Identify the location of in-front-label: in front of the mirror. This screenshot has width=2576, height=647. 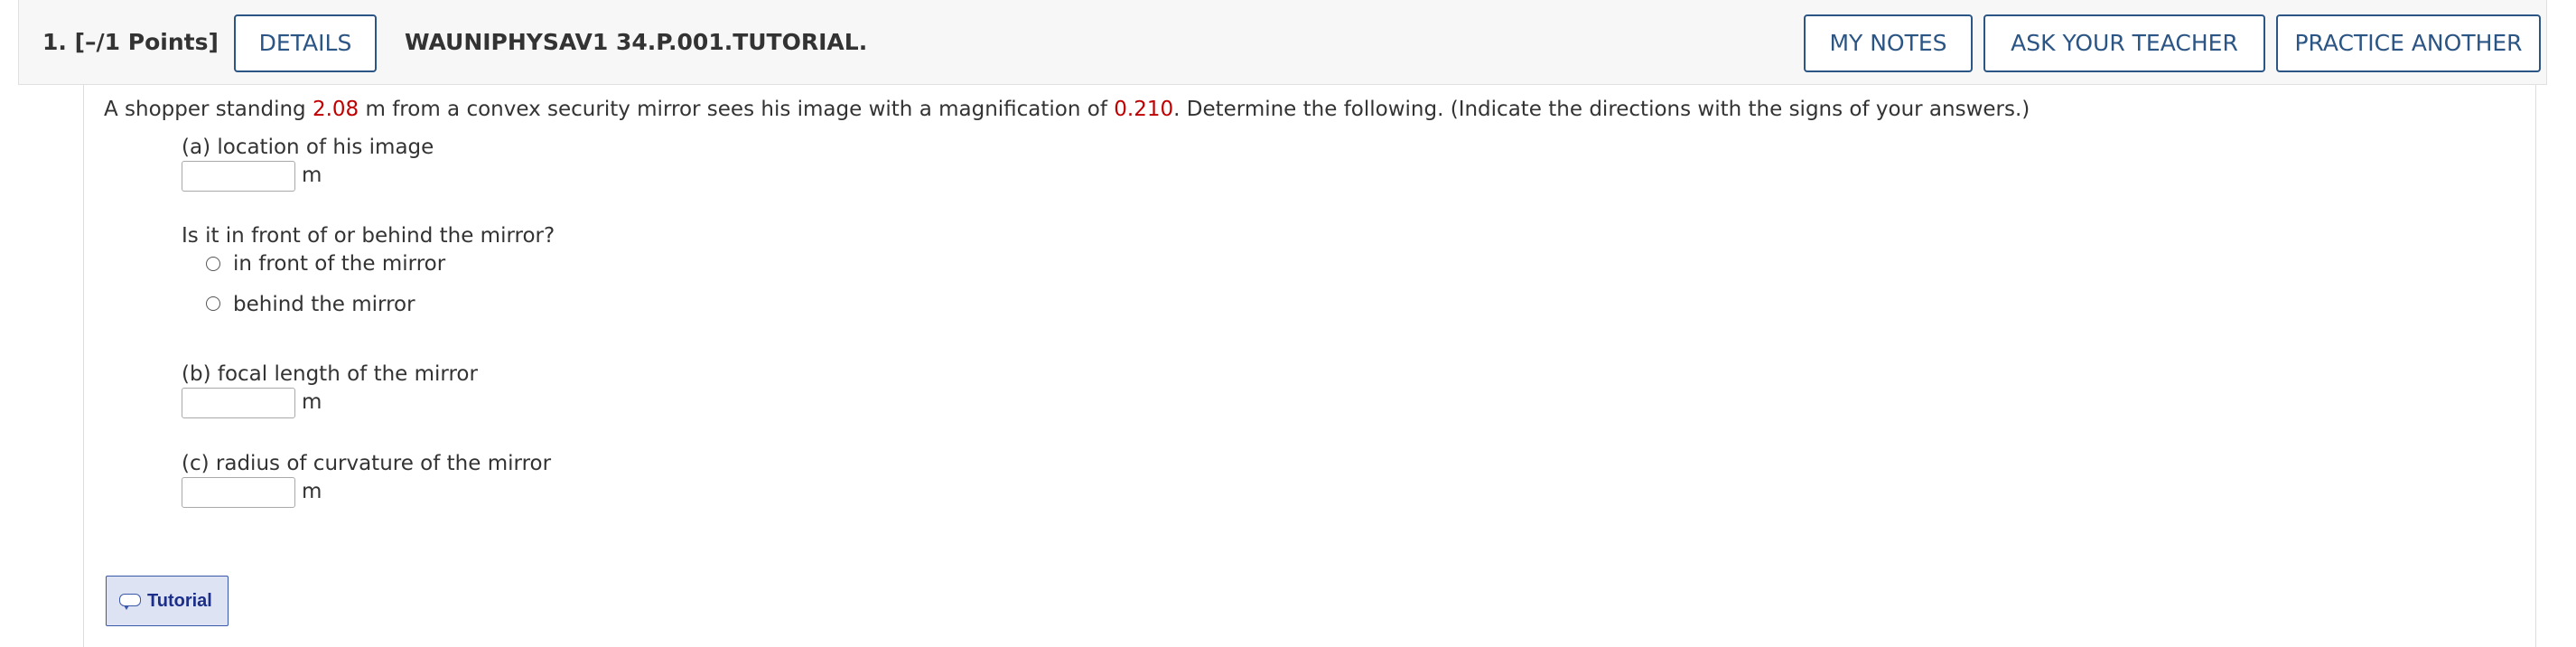
(339, 264).